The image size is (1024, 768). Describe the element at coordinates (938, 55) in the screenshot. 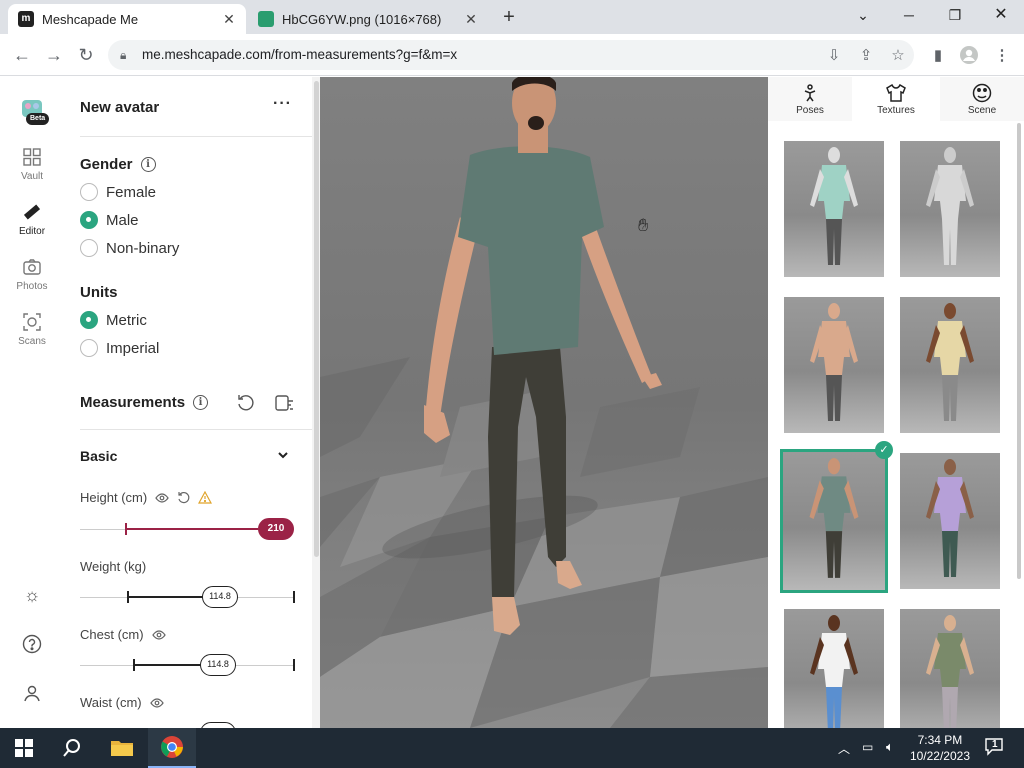

I see `sidepanel-icon: ▮` at that location.